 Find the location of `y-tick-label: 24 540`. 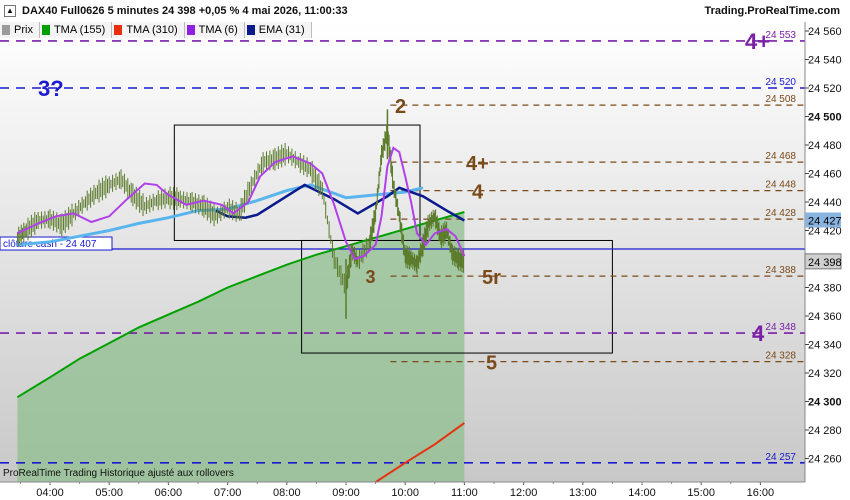

y-tick-label: 24 540 is located at coordinates (825, 61).